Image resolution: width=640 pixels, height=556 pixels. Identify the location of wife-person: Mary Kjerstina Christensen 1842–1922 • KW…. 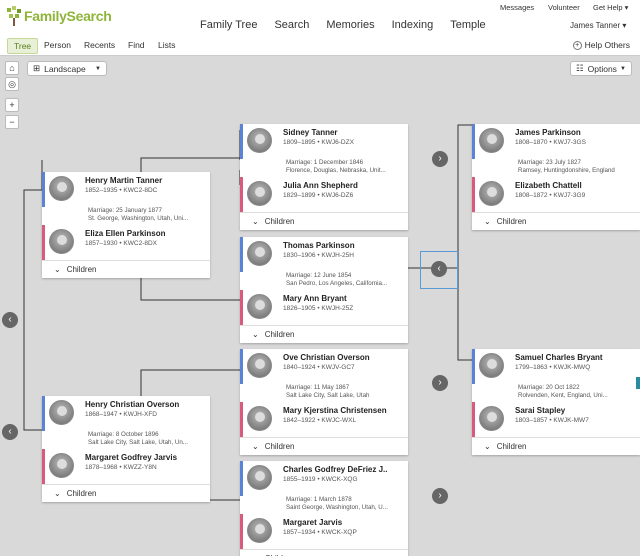
(324, 419).